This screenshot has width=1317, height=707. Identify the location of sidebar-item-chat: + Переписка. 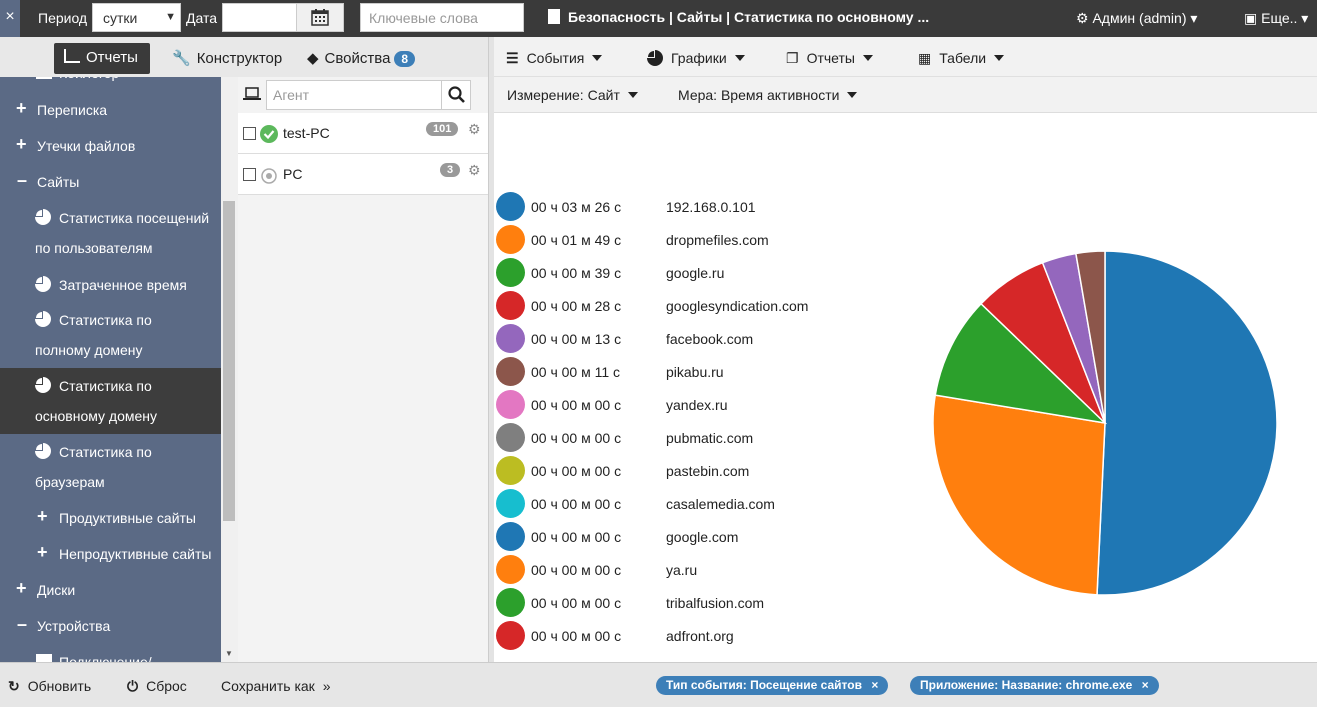
(110, 110).